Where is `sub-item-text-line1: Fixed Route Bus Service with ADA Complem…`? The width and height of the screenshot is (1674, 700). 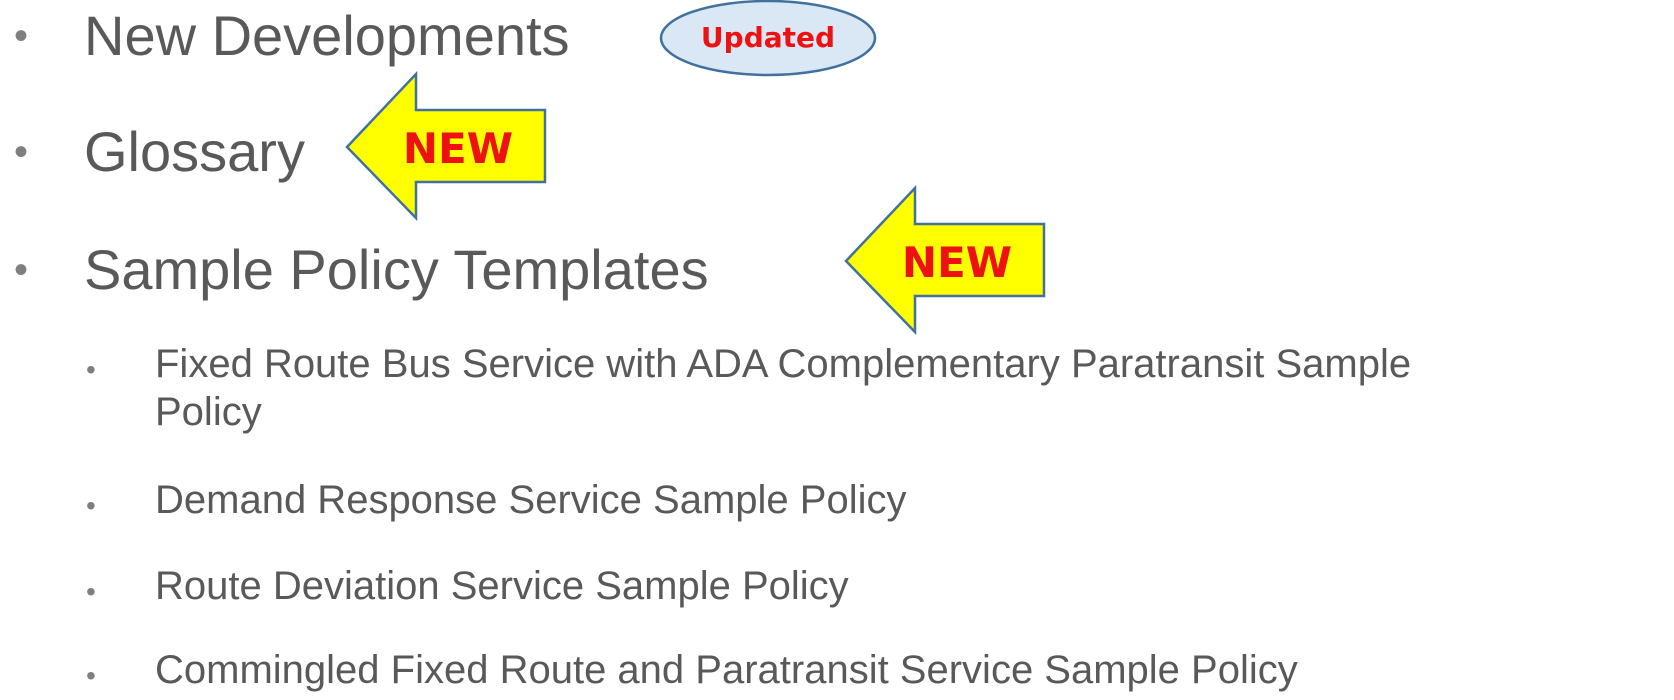 sub-item-text-line1: Fixed Route Bus Service with ADA Complem… is located at coordinates (783, 364).